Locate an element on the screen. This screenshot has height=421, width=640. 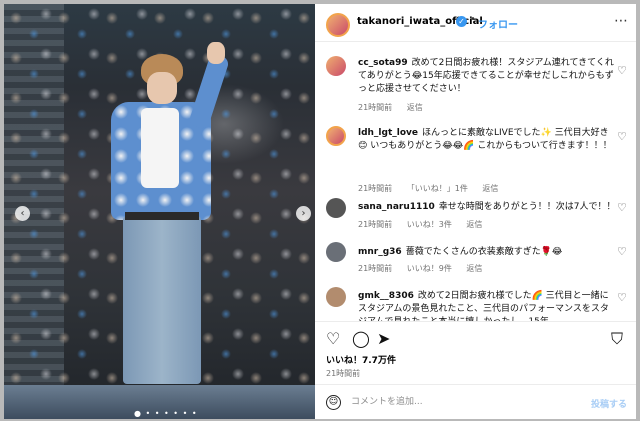
follow-button: フォロー is located at coordinates (498, 23).